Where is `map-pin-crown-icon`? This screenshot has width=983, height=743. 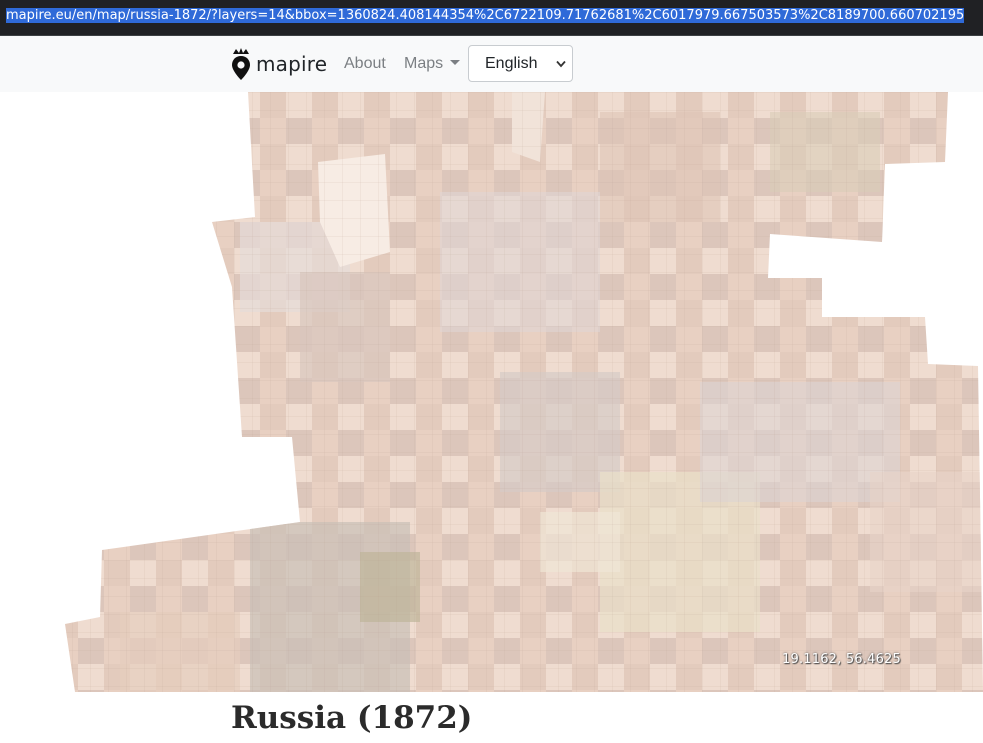 map-pin-crown-icon is located at coordinates (241, 64).